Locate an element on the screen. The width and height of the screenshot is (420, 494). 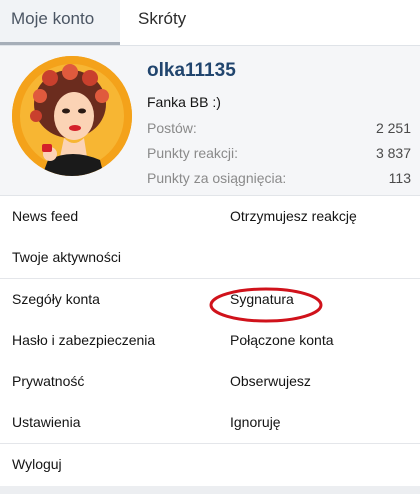
menu-tabs: Moje konto Skróty is located at coordinates (210, 23).